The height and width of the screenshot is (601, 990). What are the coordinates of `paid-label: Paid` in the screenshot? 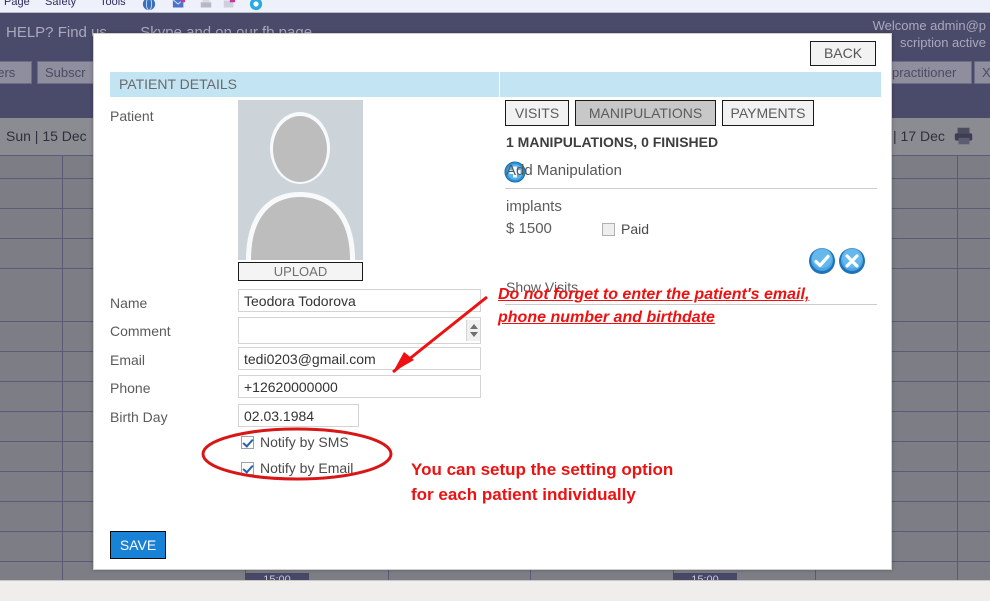 It's located at (635, 229).